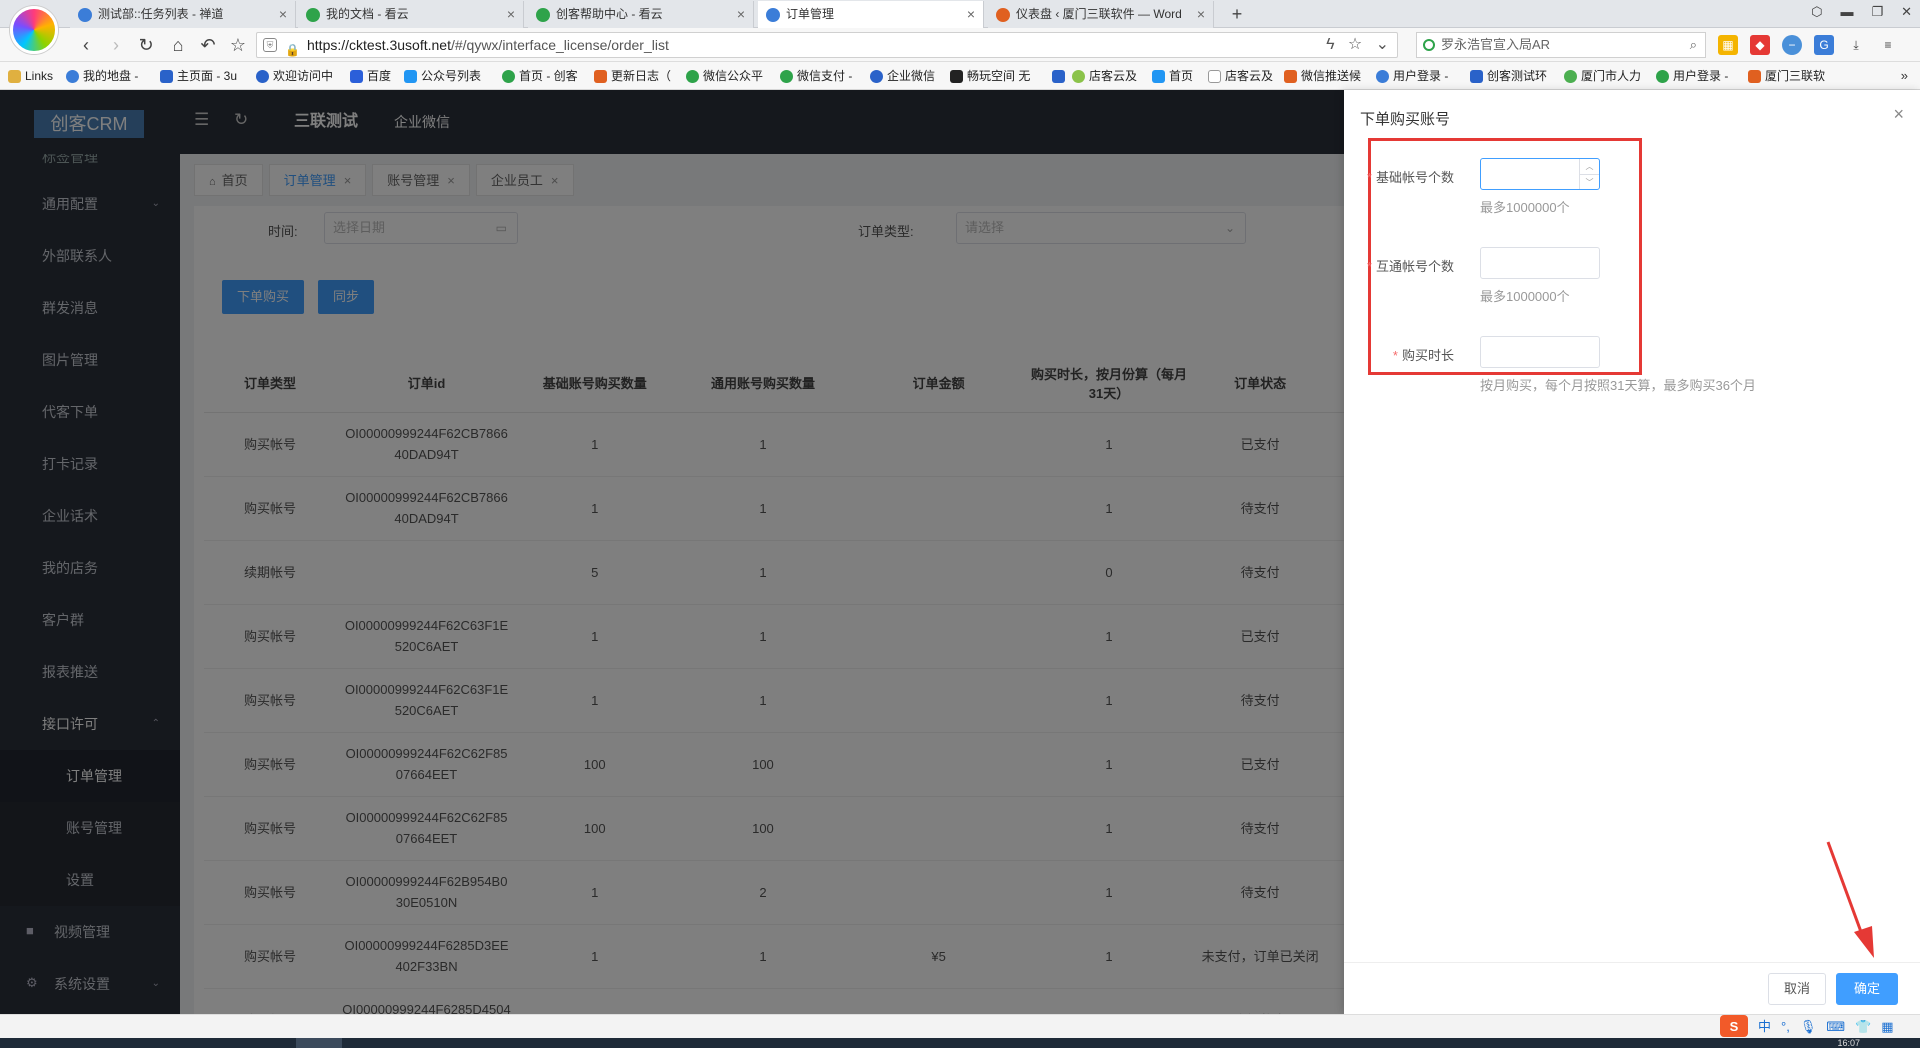 The height and width of the screenshot is (1048, 1920). I want to click on browser-tab: 创客帮助中心 - 看云 ×, so click(641, 14).